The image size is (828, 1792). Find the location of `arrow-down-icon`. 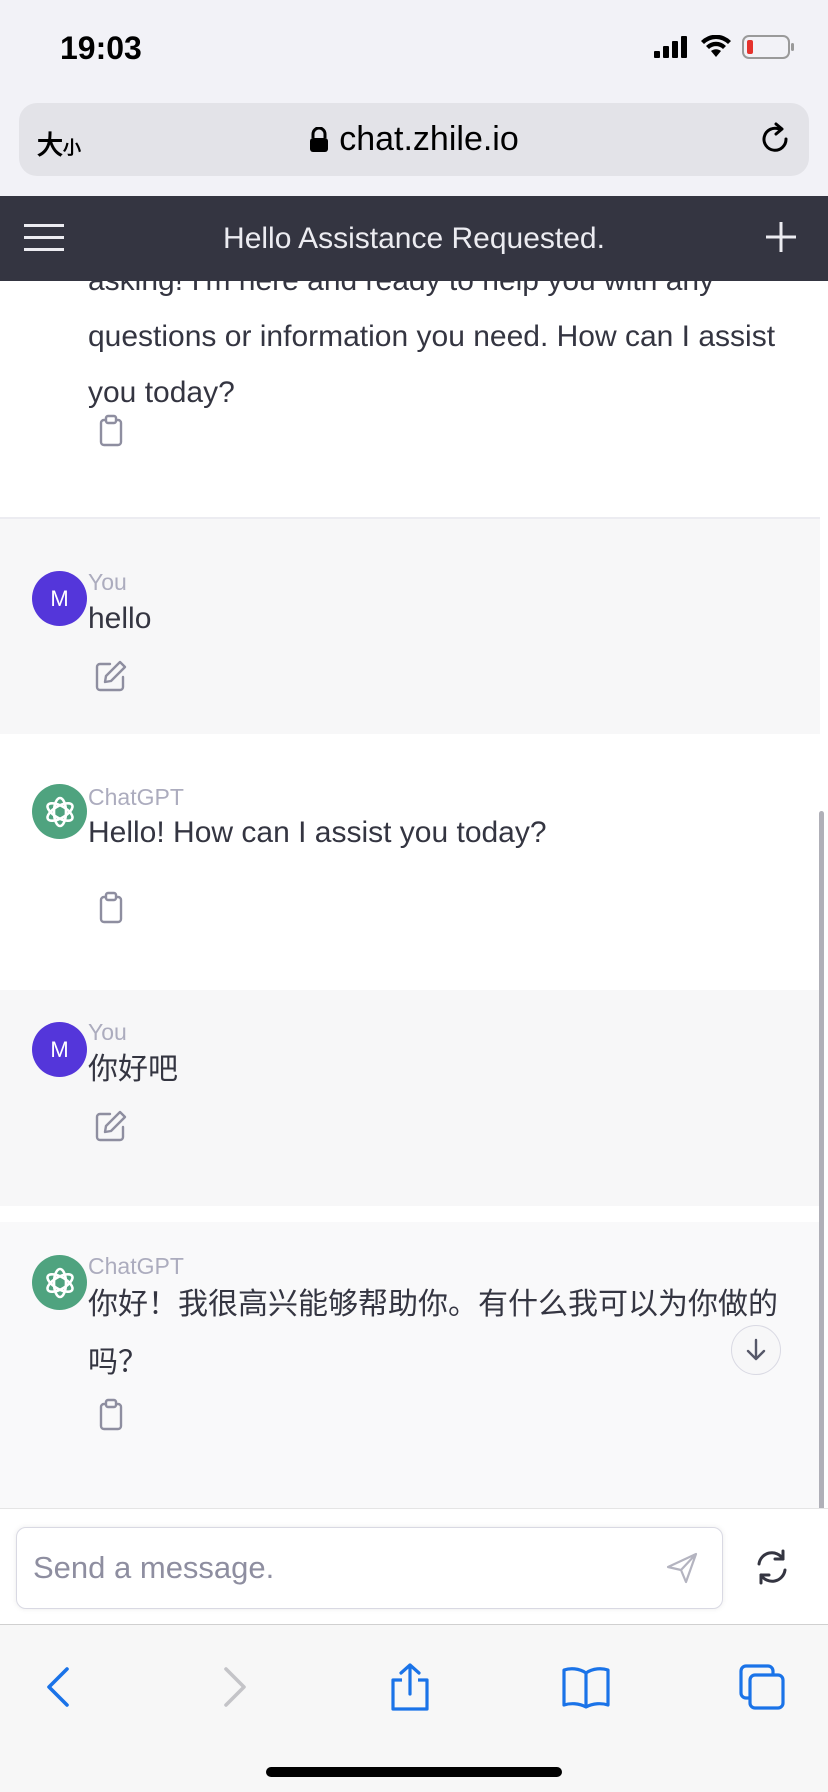

arrow-down-icon is located at coordinates (756, 1349).